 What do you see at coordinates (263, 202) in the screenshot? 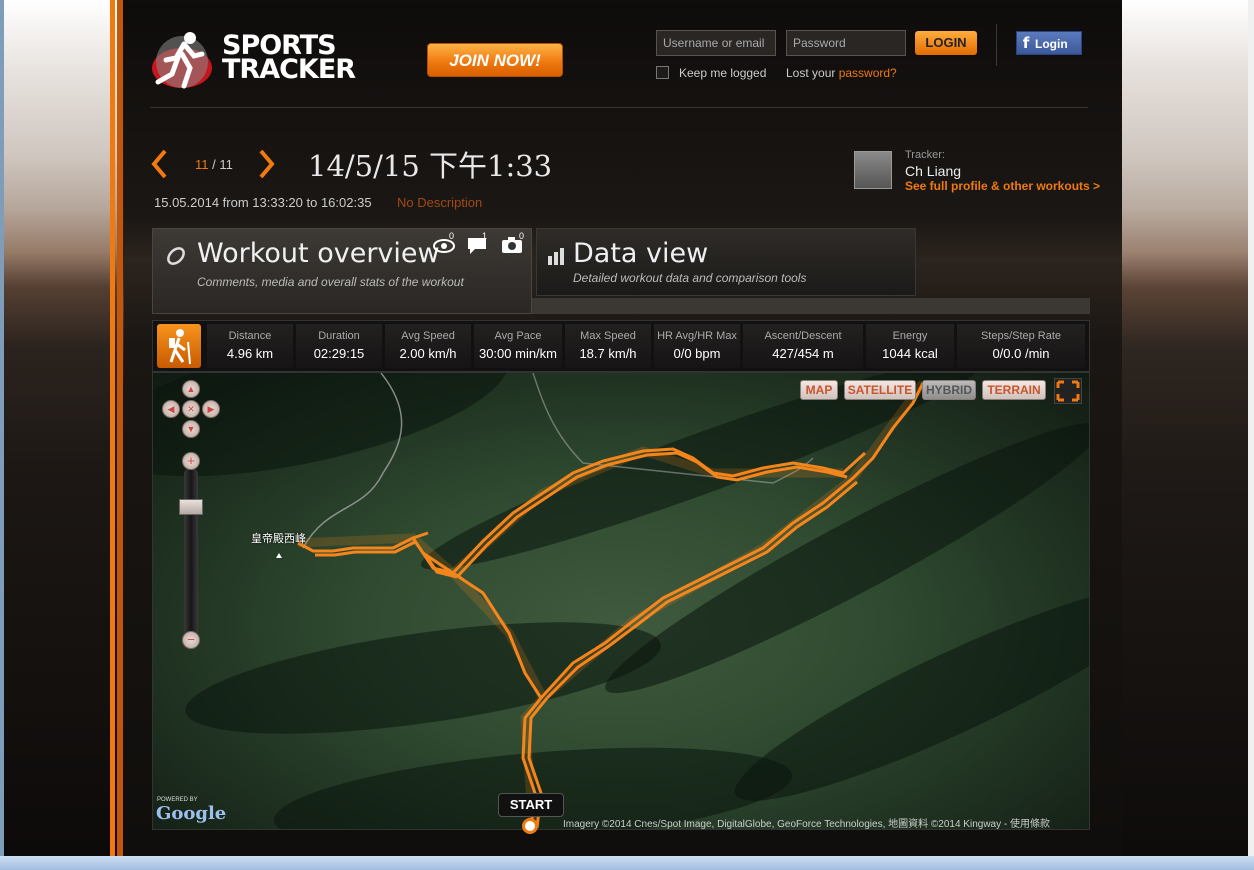
I see `workout-date-range: 15.05.2014 from 13:33:20 to 16:02:35` at bounding box center [263, 202].